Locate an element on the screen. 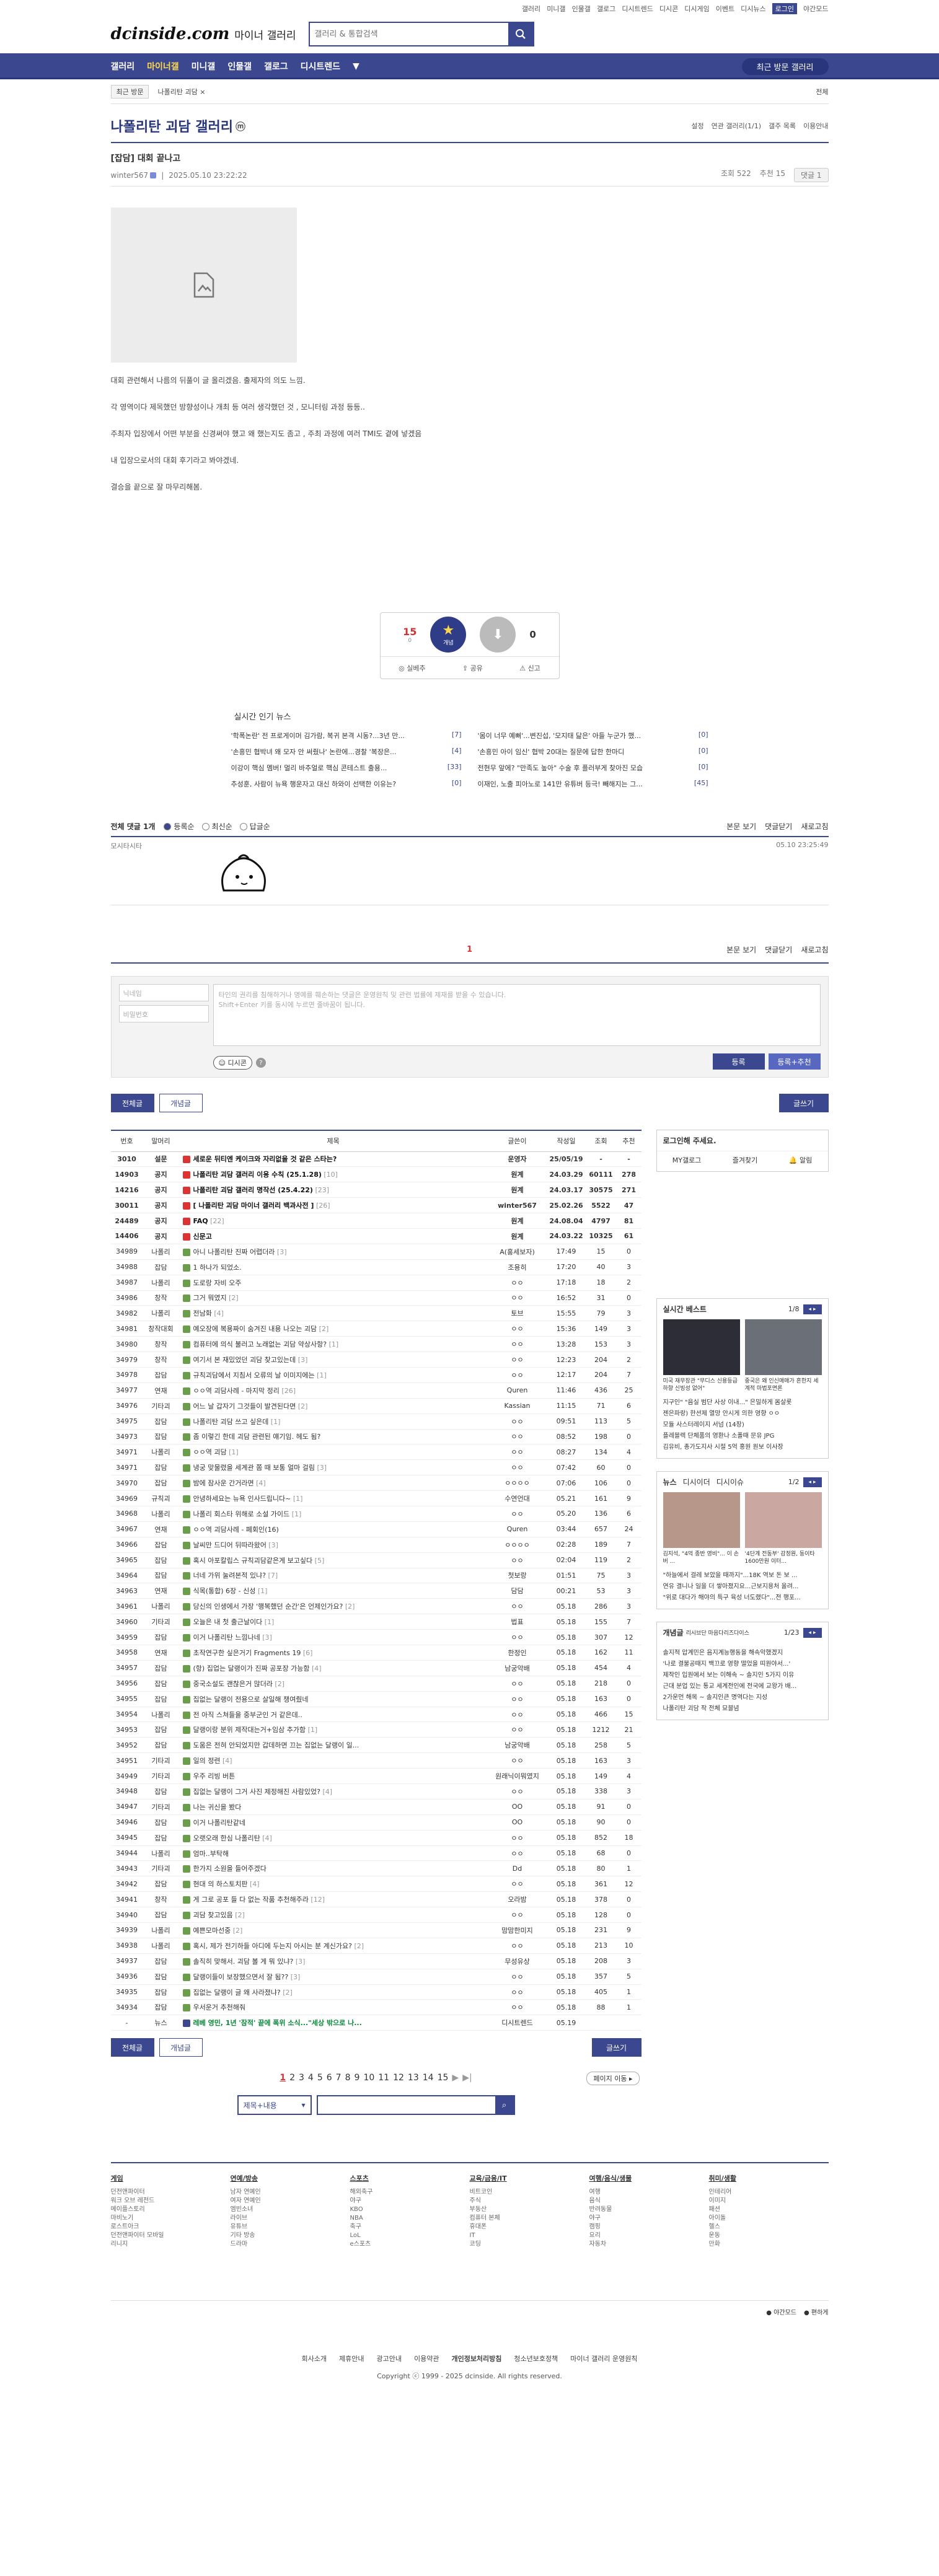 Image resolution: width=939 pixels, height=2576 pixels. footer-link: 던전앤파이터 is located at coordinates (171, 2193).